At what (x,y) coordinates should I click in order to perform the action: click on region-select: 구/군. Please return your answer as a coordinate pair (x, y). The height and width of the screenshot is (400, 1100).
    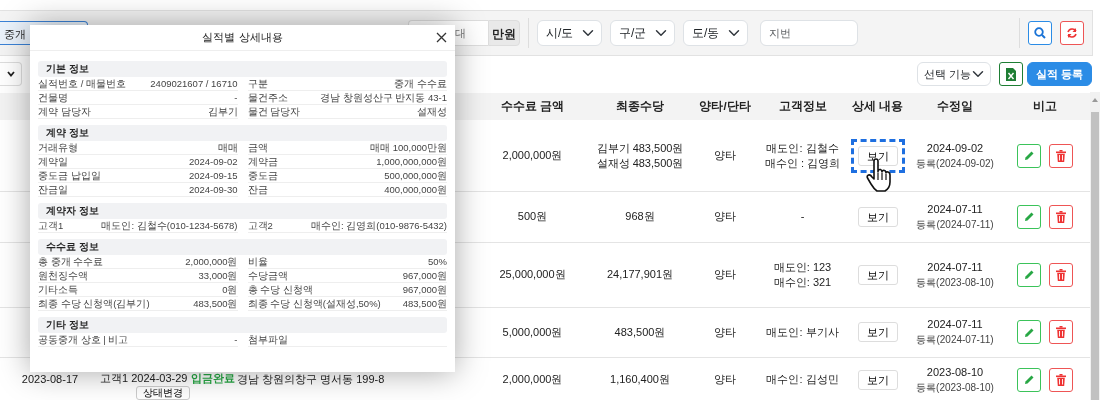
    Looking at the image, I should click on (642, 33).